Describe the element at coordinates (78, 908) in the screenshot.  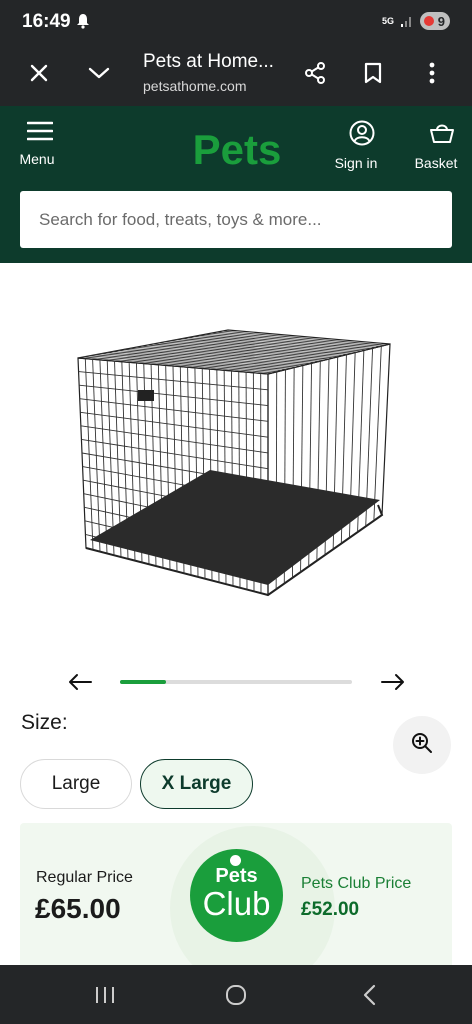
I see `regular-price: £65.00` at that location.